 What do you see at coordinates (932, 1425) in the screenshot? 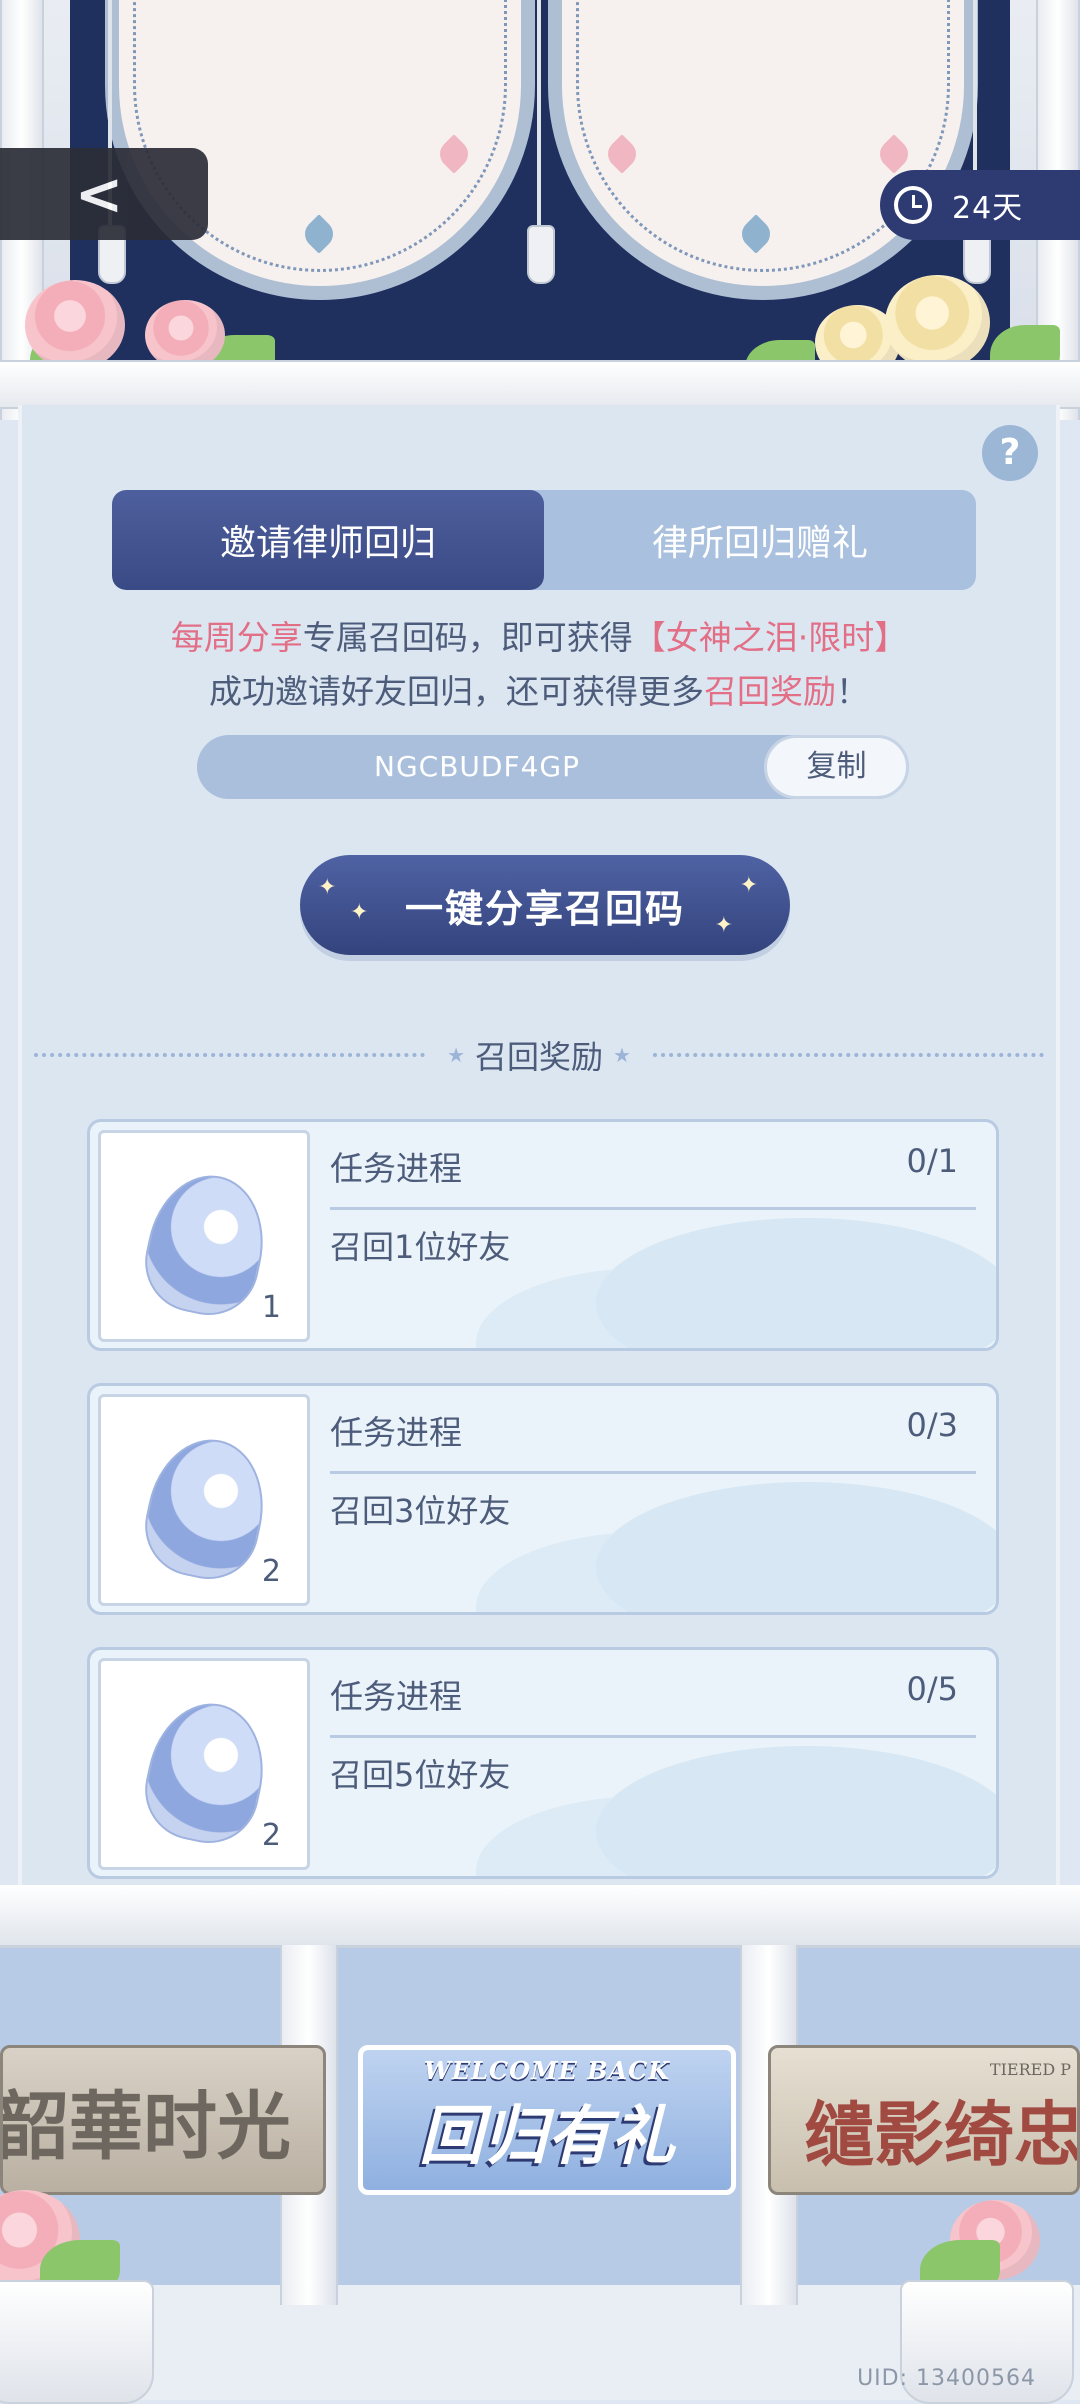
I see `task-progress: 0/3` at bounding box center [932, 1425].